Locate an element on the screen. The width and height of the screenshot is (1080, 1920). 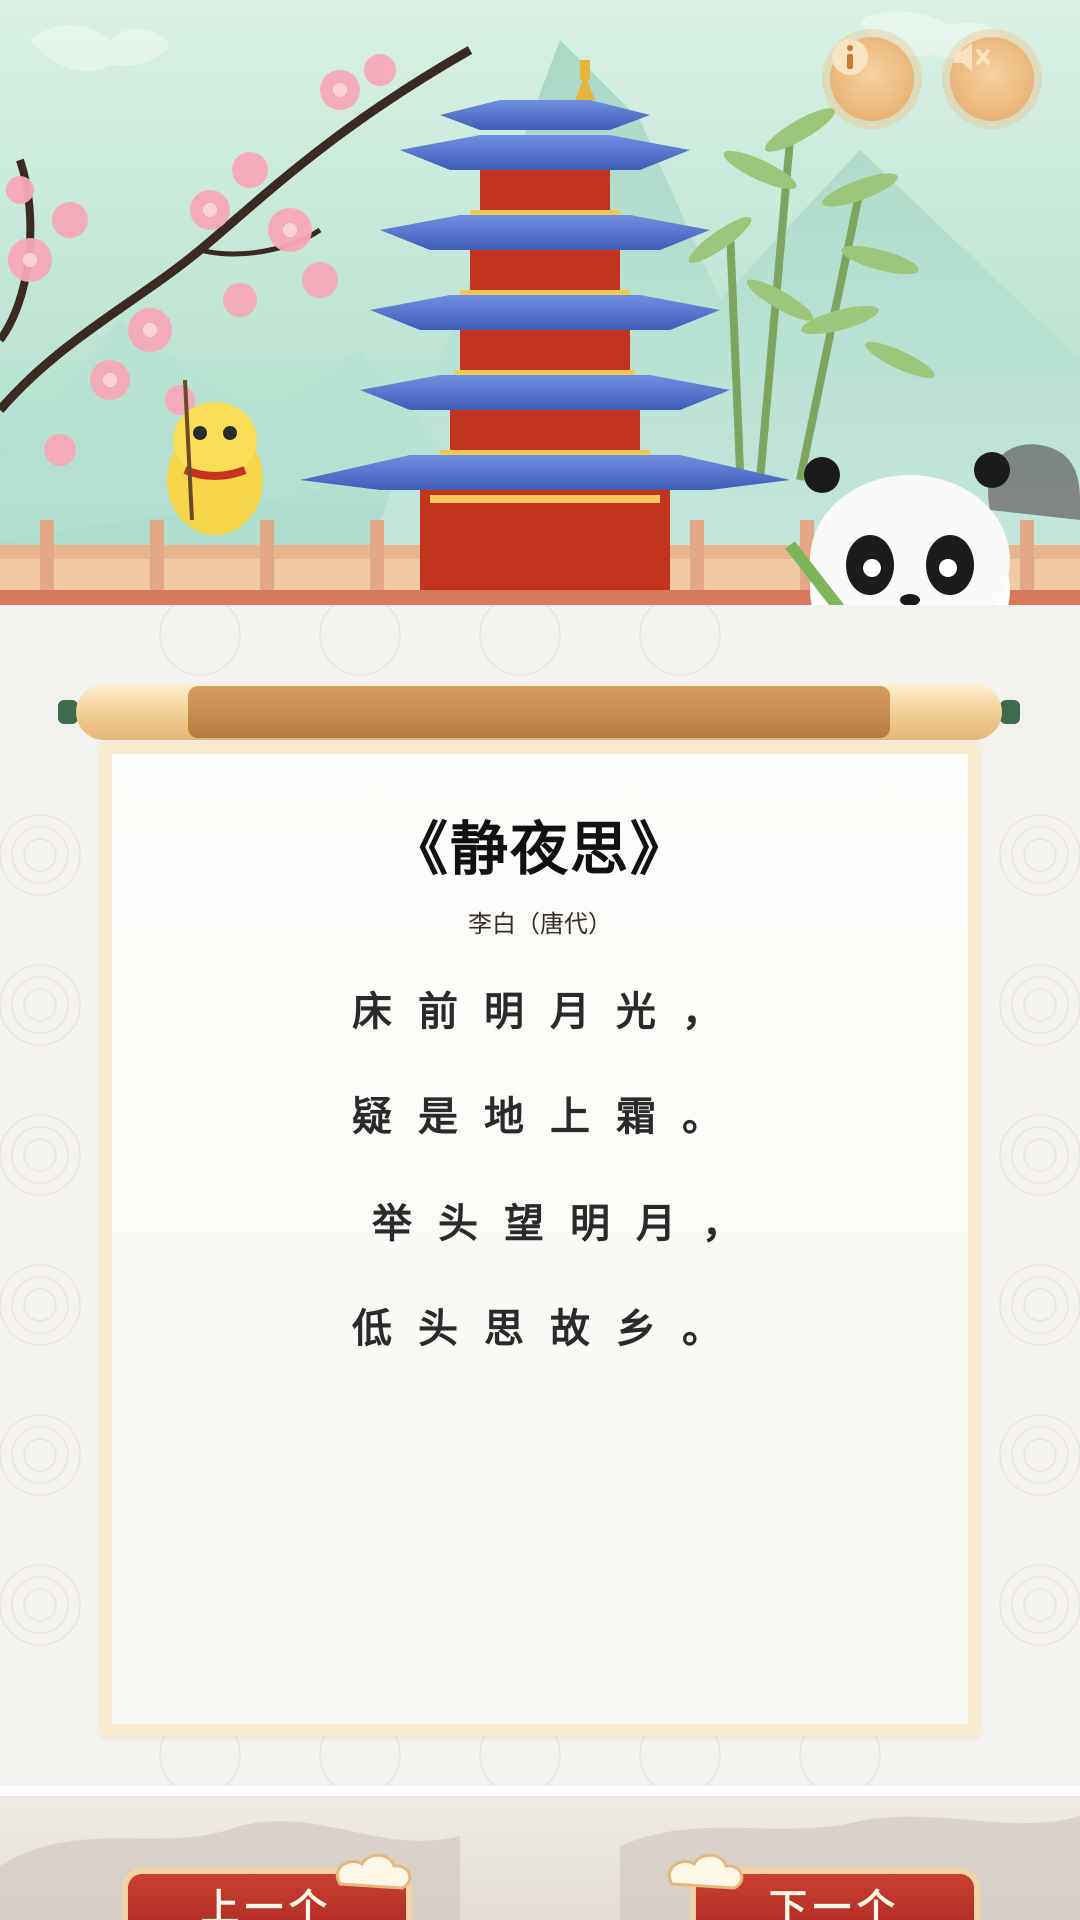
poem-line: 低头思故乡。 is located at coordinates (550, 1329).